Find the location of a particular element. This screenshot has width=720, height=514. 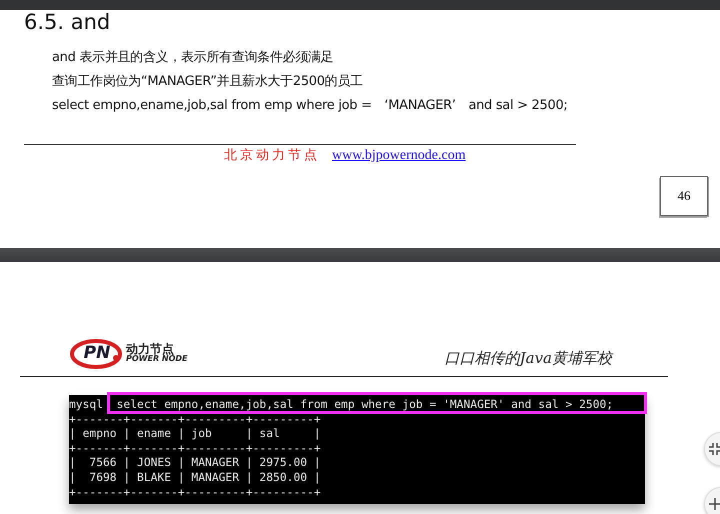

logo-name: 动力节点 is located at coordinates (150, 349).